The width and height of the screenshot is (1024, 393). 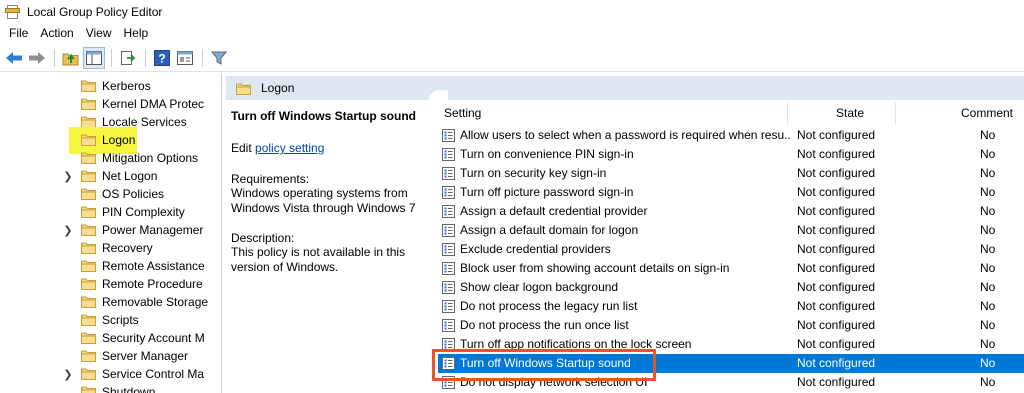 What do you see at coordinates (549, 230) in the screenshot?
I see `setting-name: Assign a default domain for logon` at bounding box center [549, 230].